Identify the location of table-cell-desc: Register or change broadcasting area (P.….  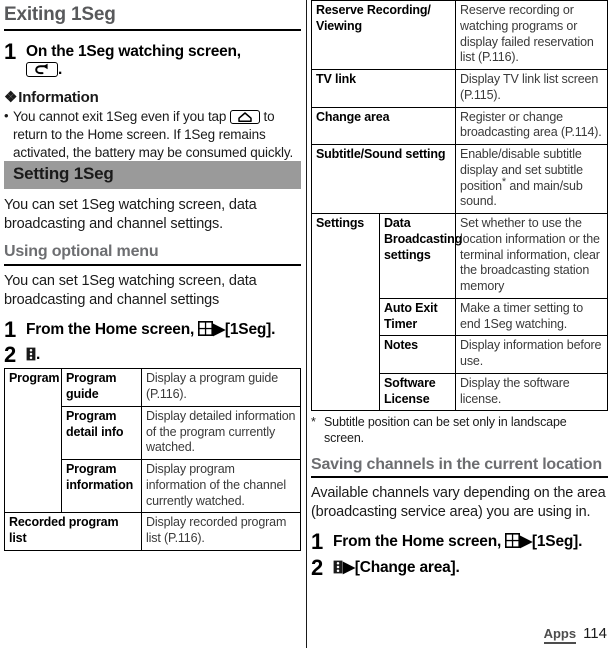
(531, 125).